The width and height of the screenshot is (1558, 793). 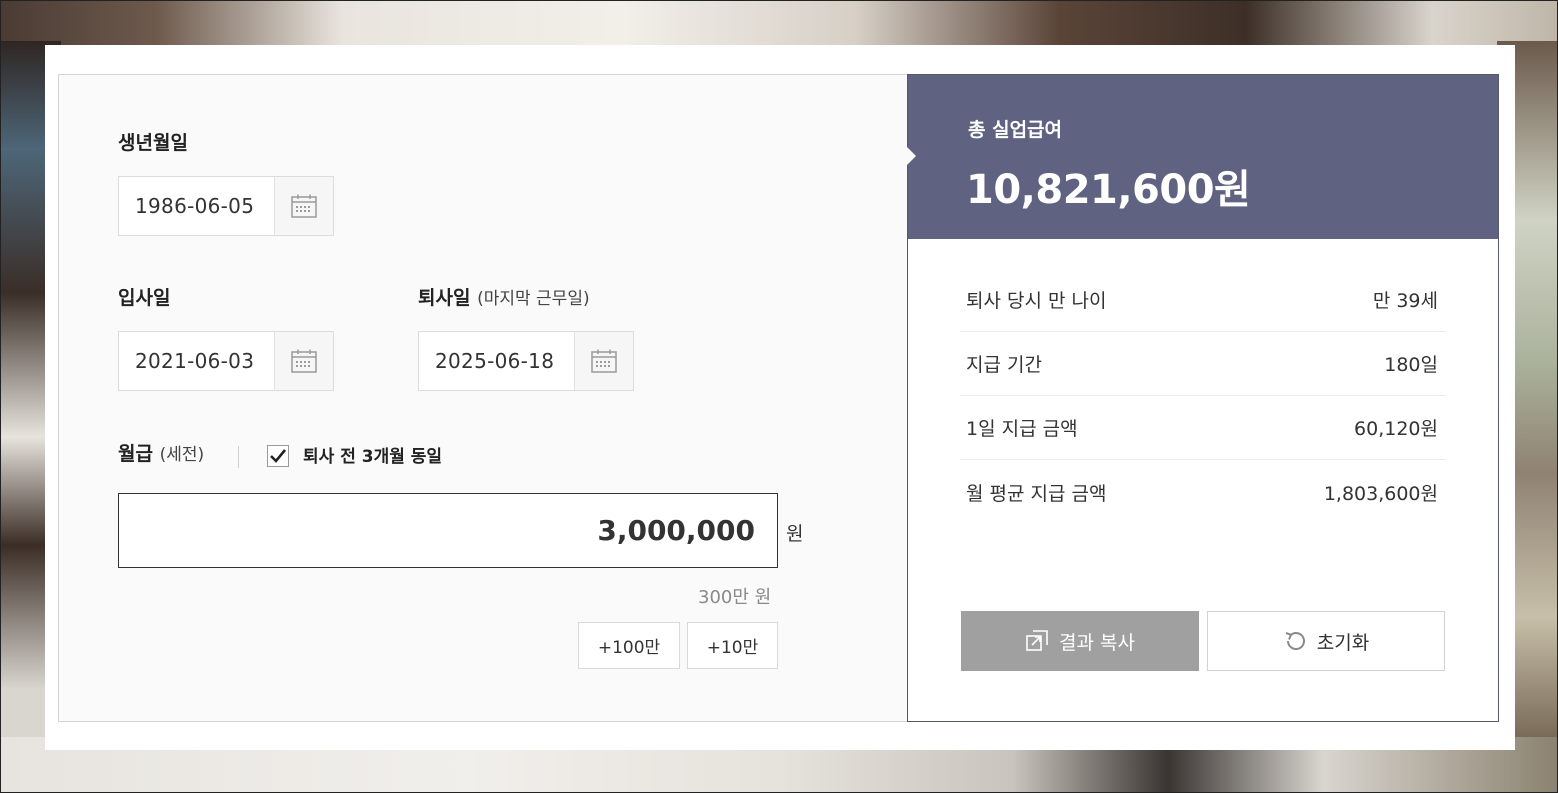 I want to click on result-key: 퇴사 당시 만 나이, so click(x=1036, y=301).